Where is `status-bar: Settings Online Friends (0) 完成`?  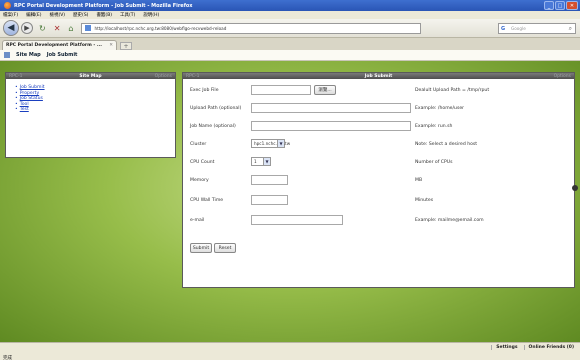
status-bar: Settings Online Friends (0) 完成 is located at coordinates (290, 351).